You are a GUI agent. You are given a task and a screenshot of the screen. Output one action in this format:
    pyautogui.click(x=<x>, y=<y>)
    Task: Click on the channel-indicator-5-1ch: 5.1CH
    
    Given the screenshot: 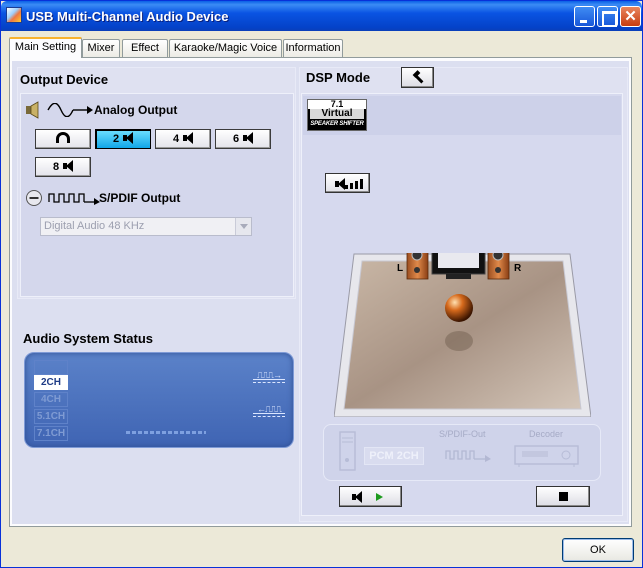 What is the action you would take?
    pyautogui.click(x=51, y=416)
    